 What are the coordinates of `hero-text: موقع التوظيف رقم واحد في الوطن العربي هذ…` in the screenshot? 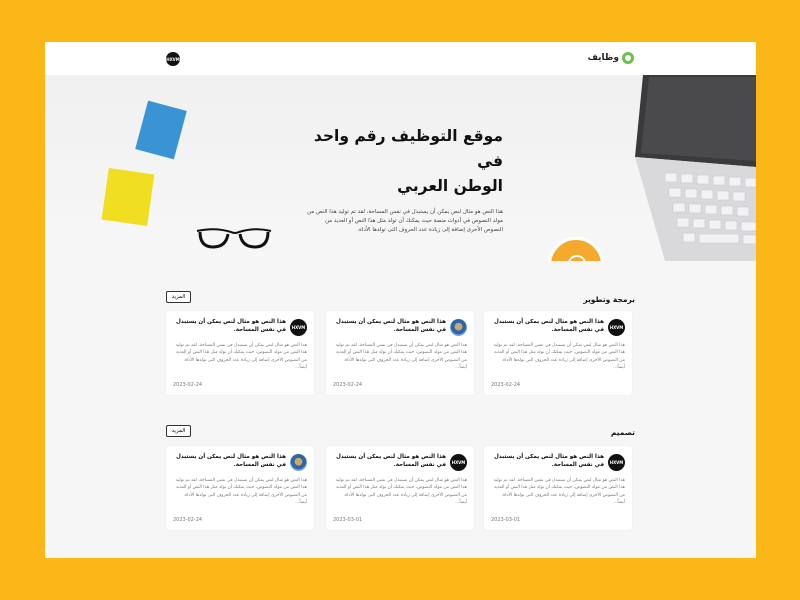 It's located at (405, 179).